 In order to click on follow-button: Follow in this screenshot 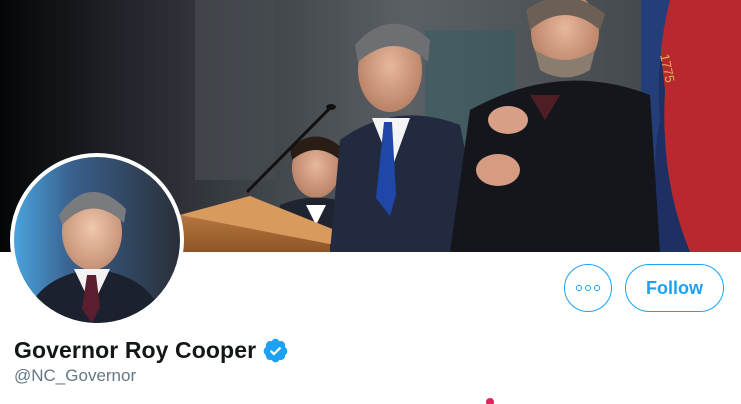, I will do `click(674, 288)`.